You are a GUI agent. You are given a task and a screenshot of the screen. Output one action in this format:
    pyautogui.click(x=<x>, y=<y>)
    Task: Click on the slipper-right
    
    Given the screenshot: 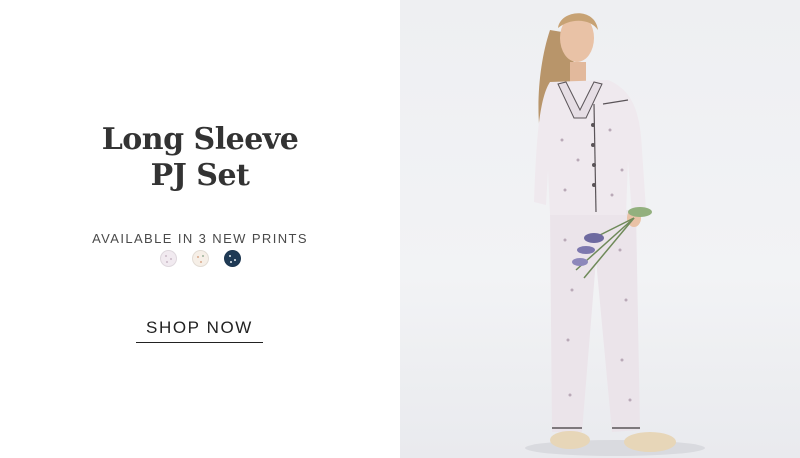 What is the action you would take?
    pyautogui.click(x=650, y=442)
    